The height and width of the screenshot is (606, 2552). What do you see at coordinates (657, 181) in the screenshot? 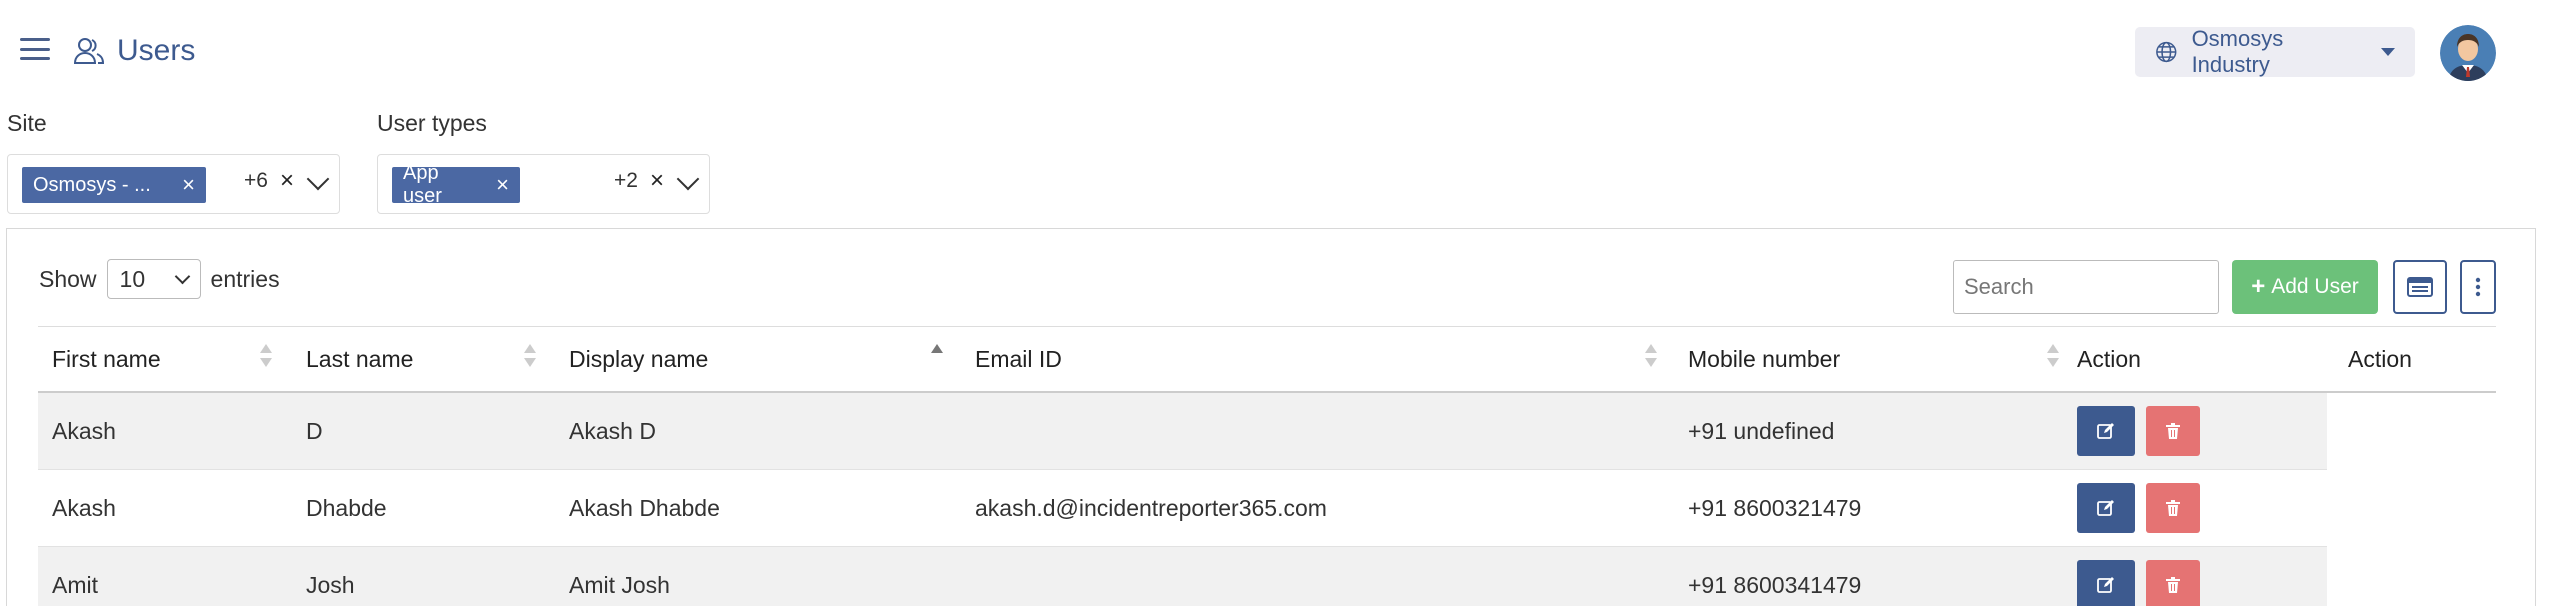
I see `clear-user-types-icon: ×` at bounding box center [657, 181].